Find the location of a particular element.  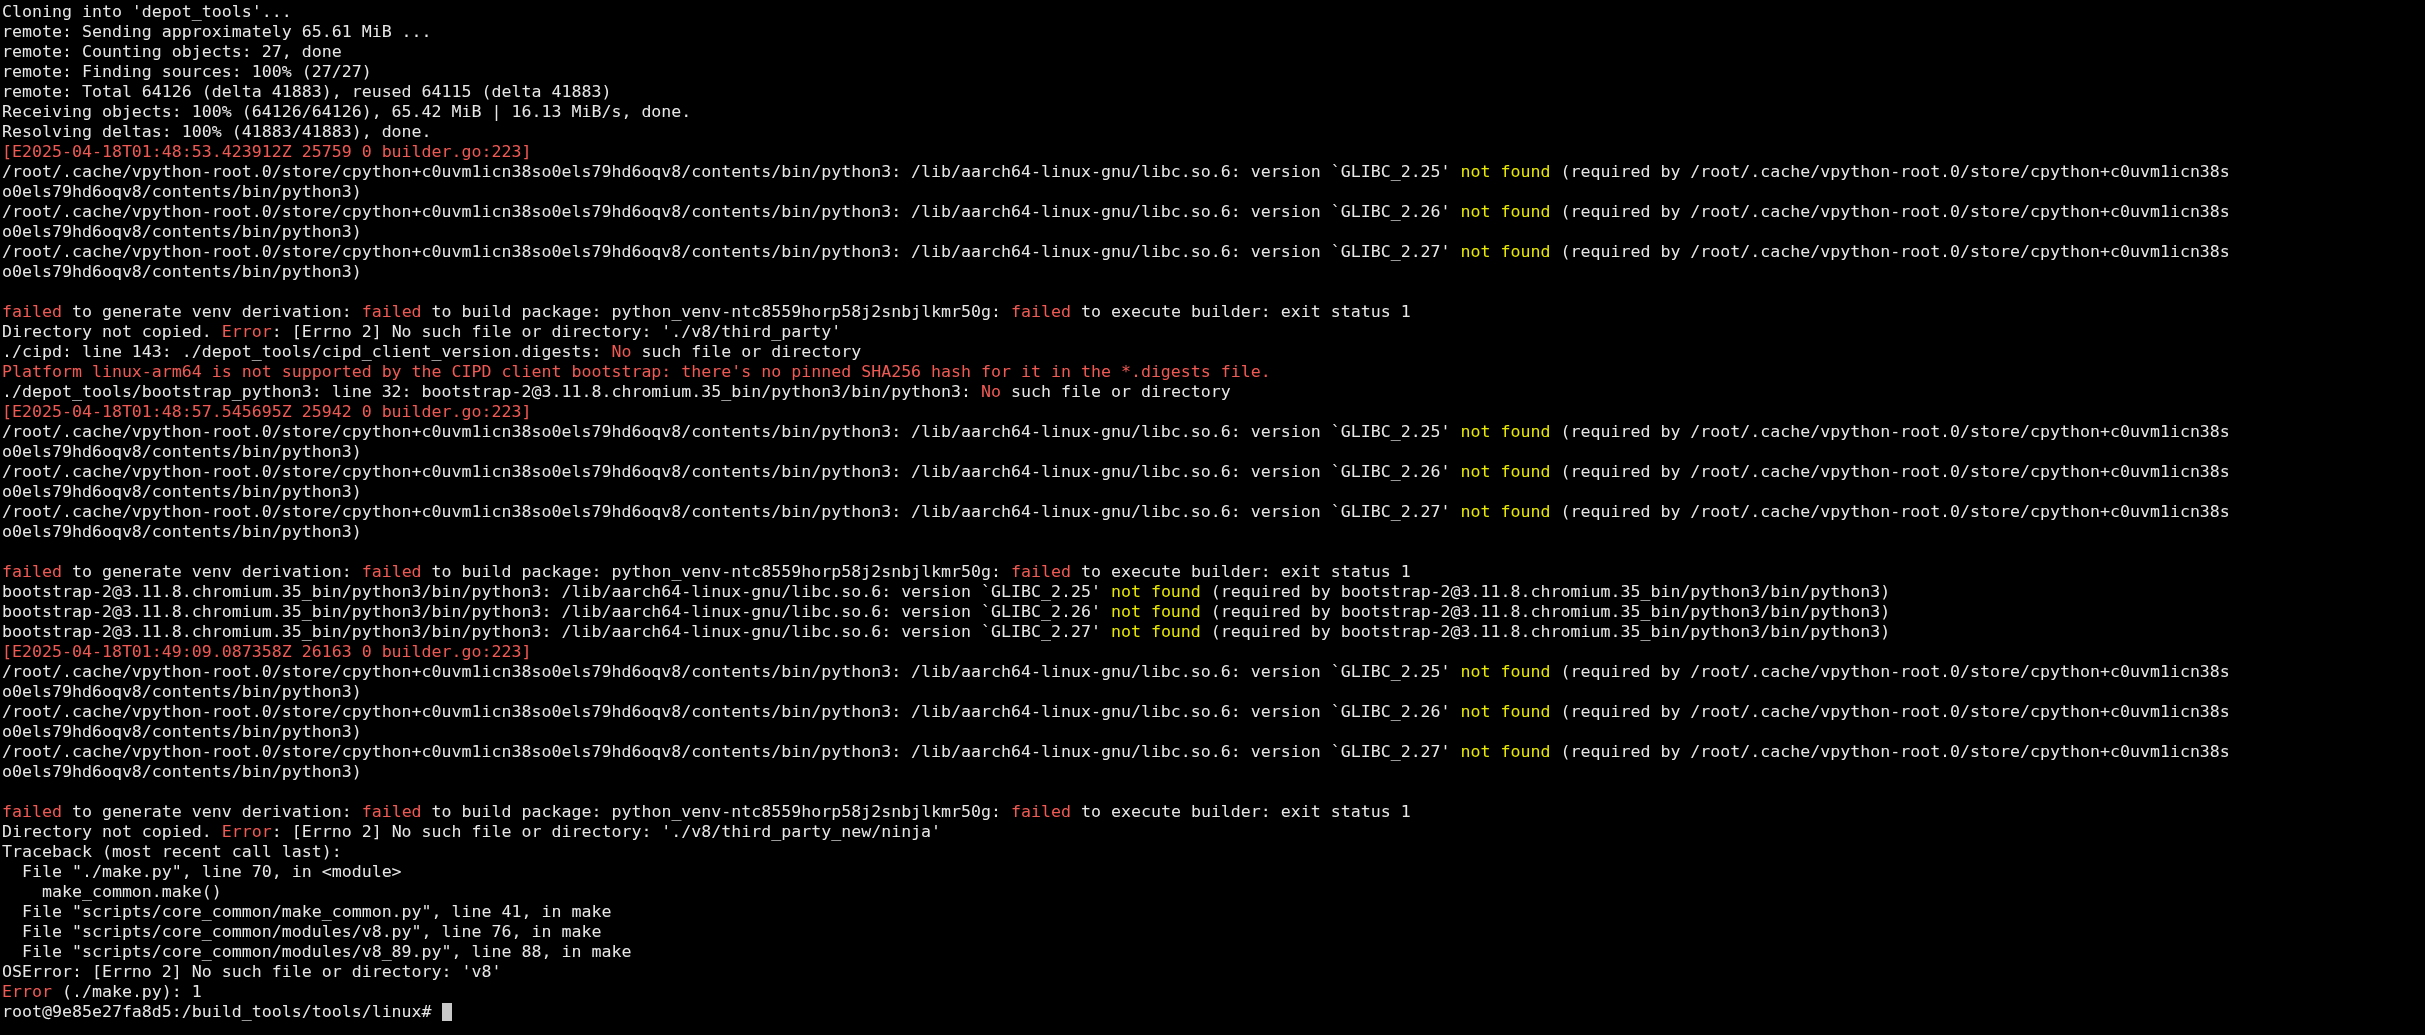

terminal-line: Resolving deltas: 100% (41883/41883), done. is located at coordinates (217, 132).